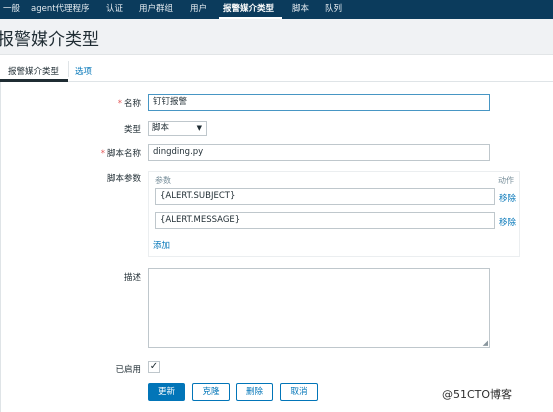 The image size is (553, 412). What do you see at coordinates (319, 102) in the screenshot?
I see `name-input: 钉钉报警` at bounding box center [319, 102].